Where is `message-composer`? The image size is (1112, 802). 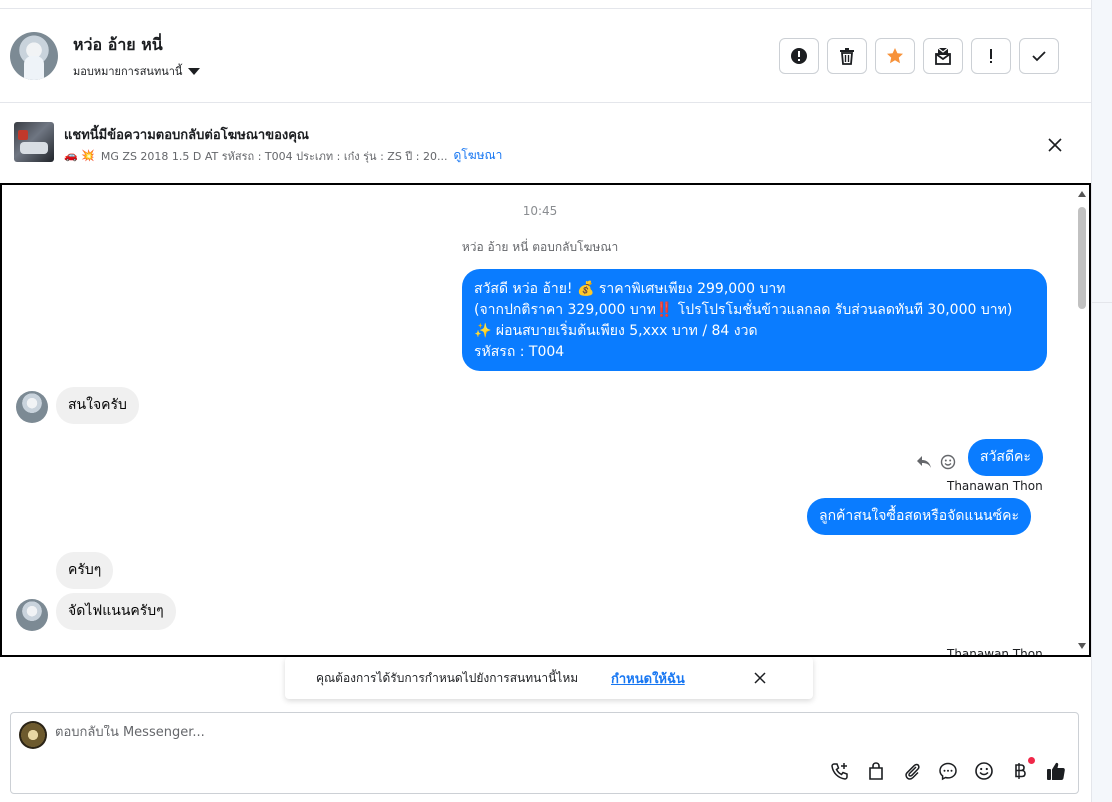
message-composer is located at coordinates (544, 753).